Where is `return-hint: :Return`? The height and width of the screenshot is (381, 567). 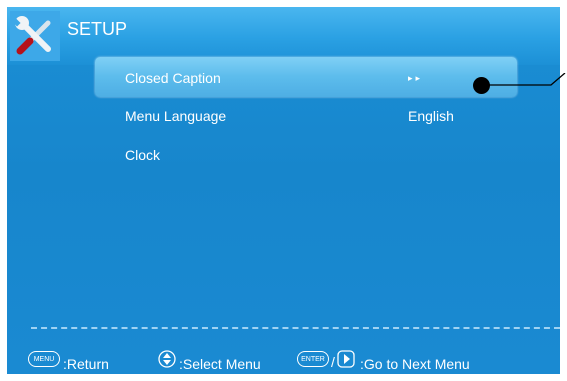
return-hint: :Return is located at coordinates (86, 364).